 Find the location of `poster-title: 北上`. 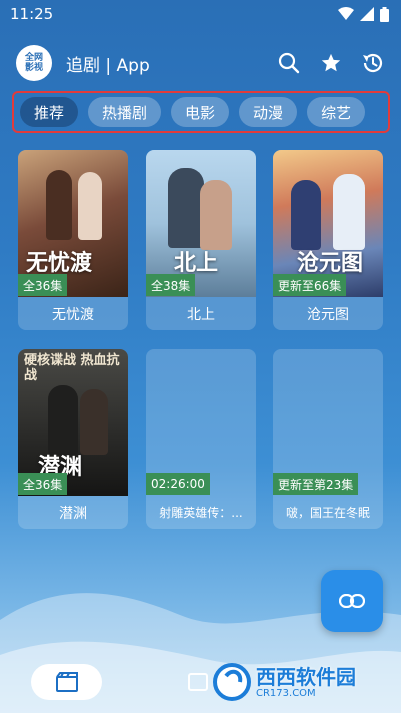

poster-title: 北上 is located at coordinates (196, 263).